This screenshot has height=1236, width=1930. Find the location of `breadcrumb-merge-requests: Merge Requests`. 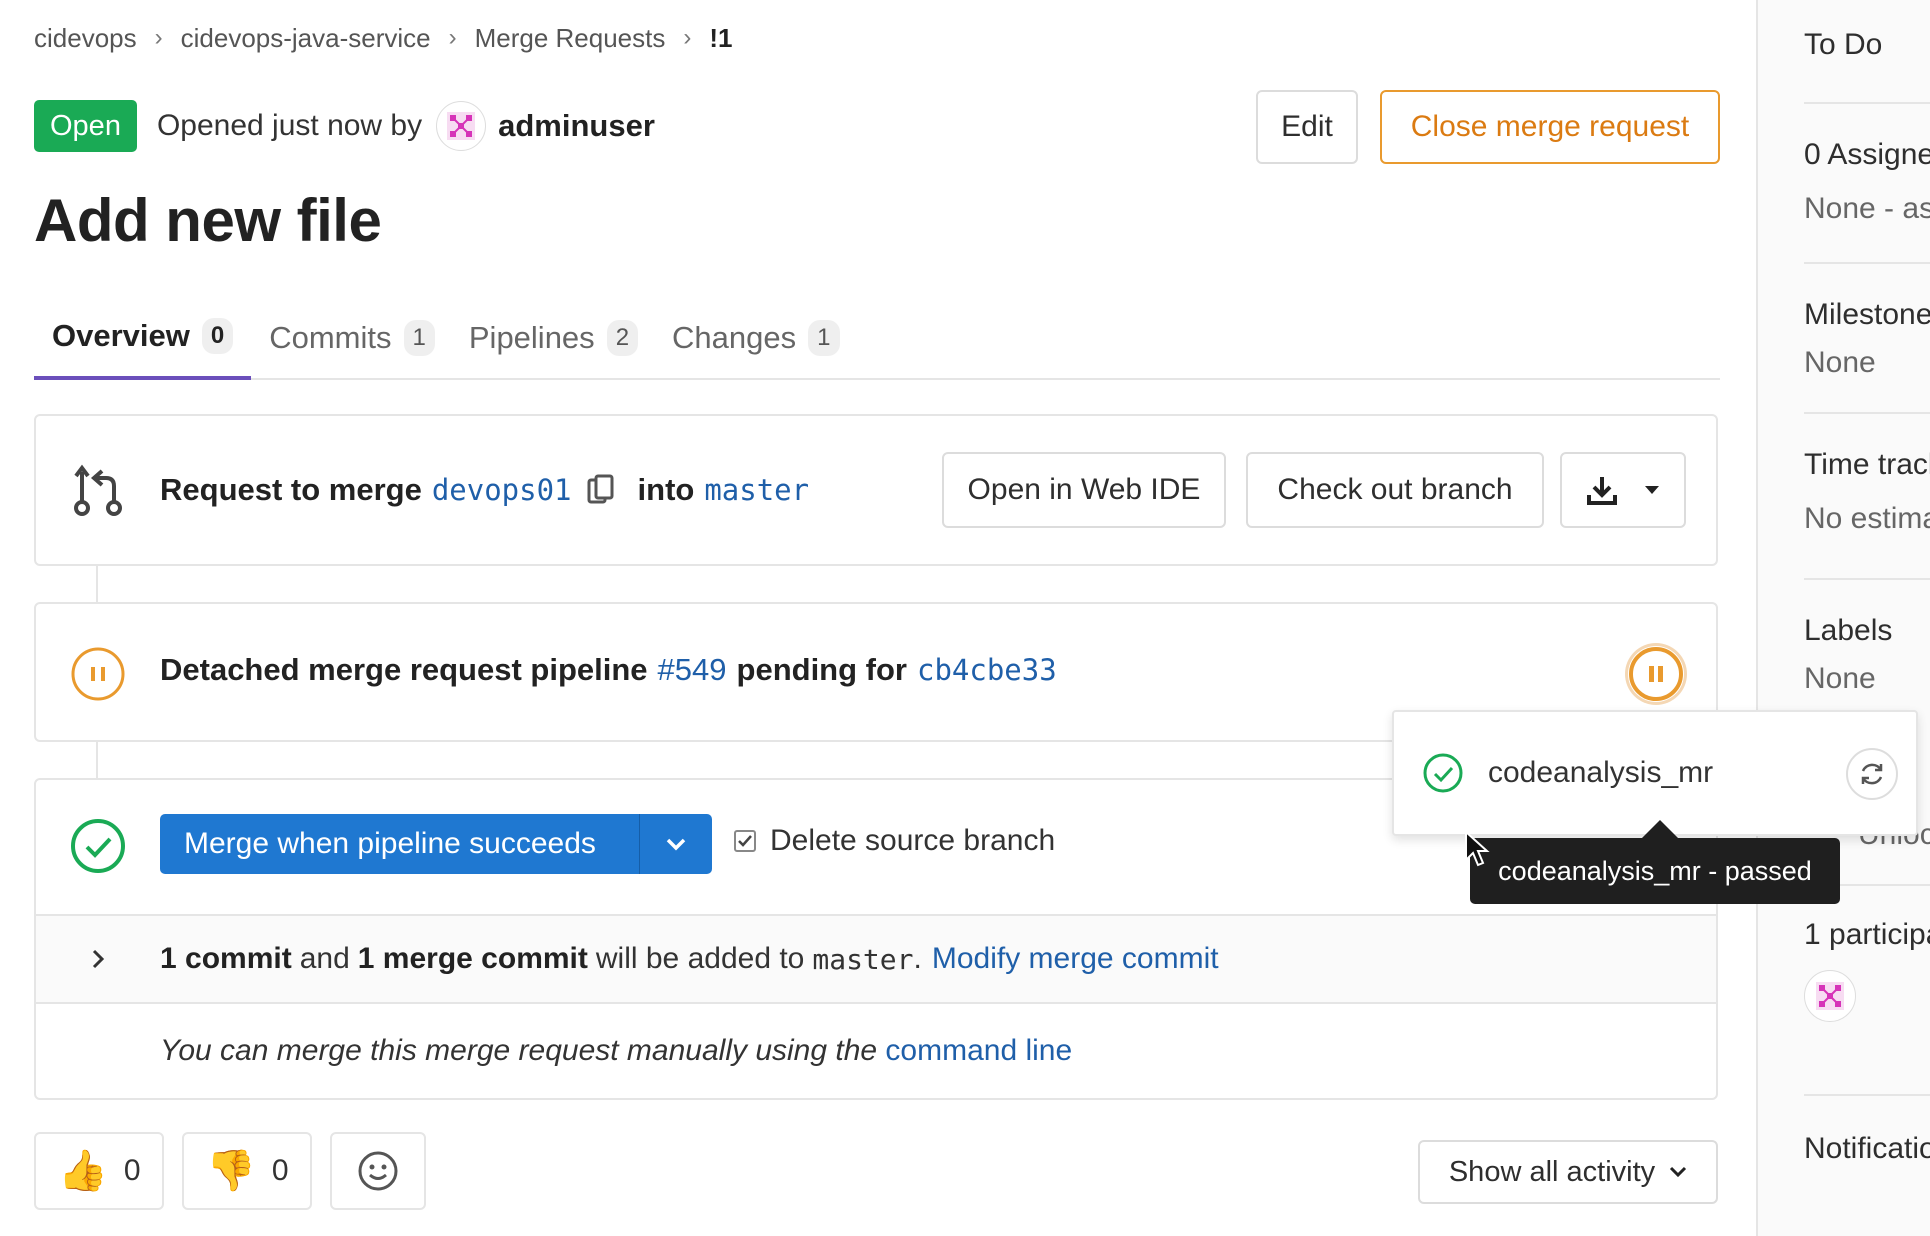

breadcrumb-merge-requests: Merge Requests is located at coordinates (570, 38).